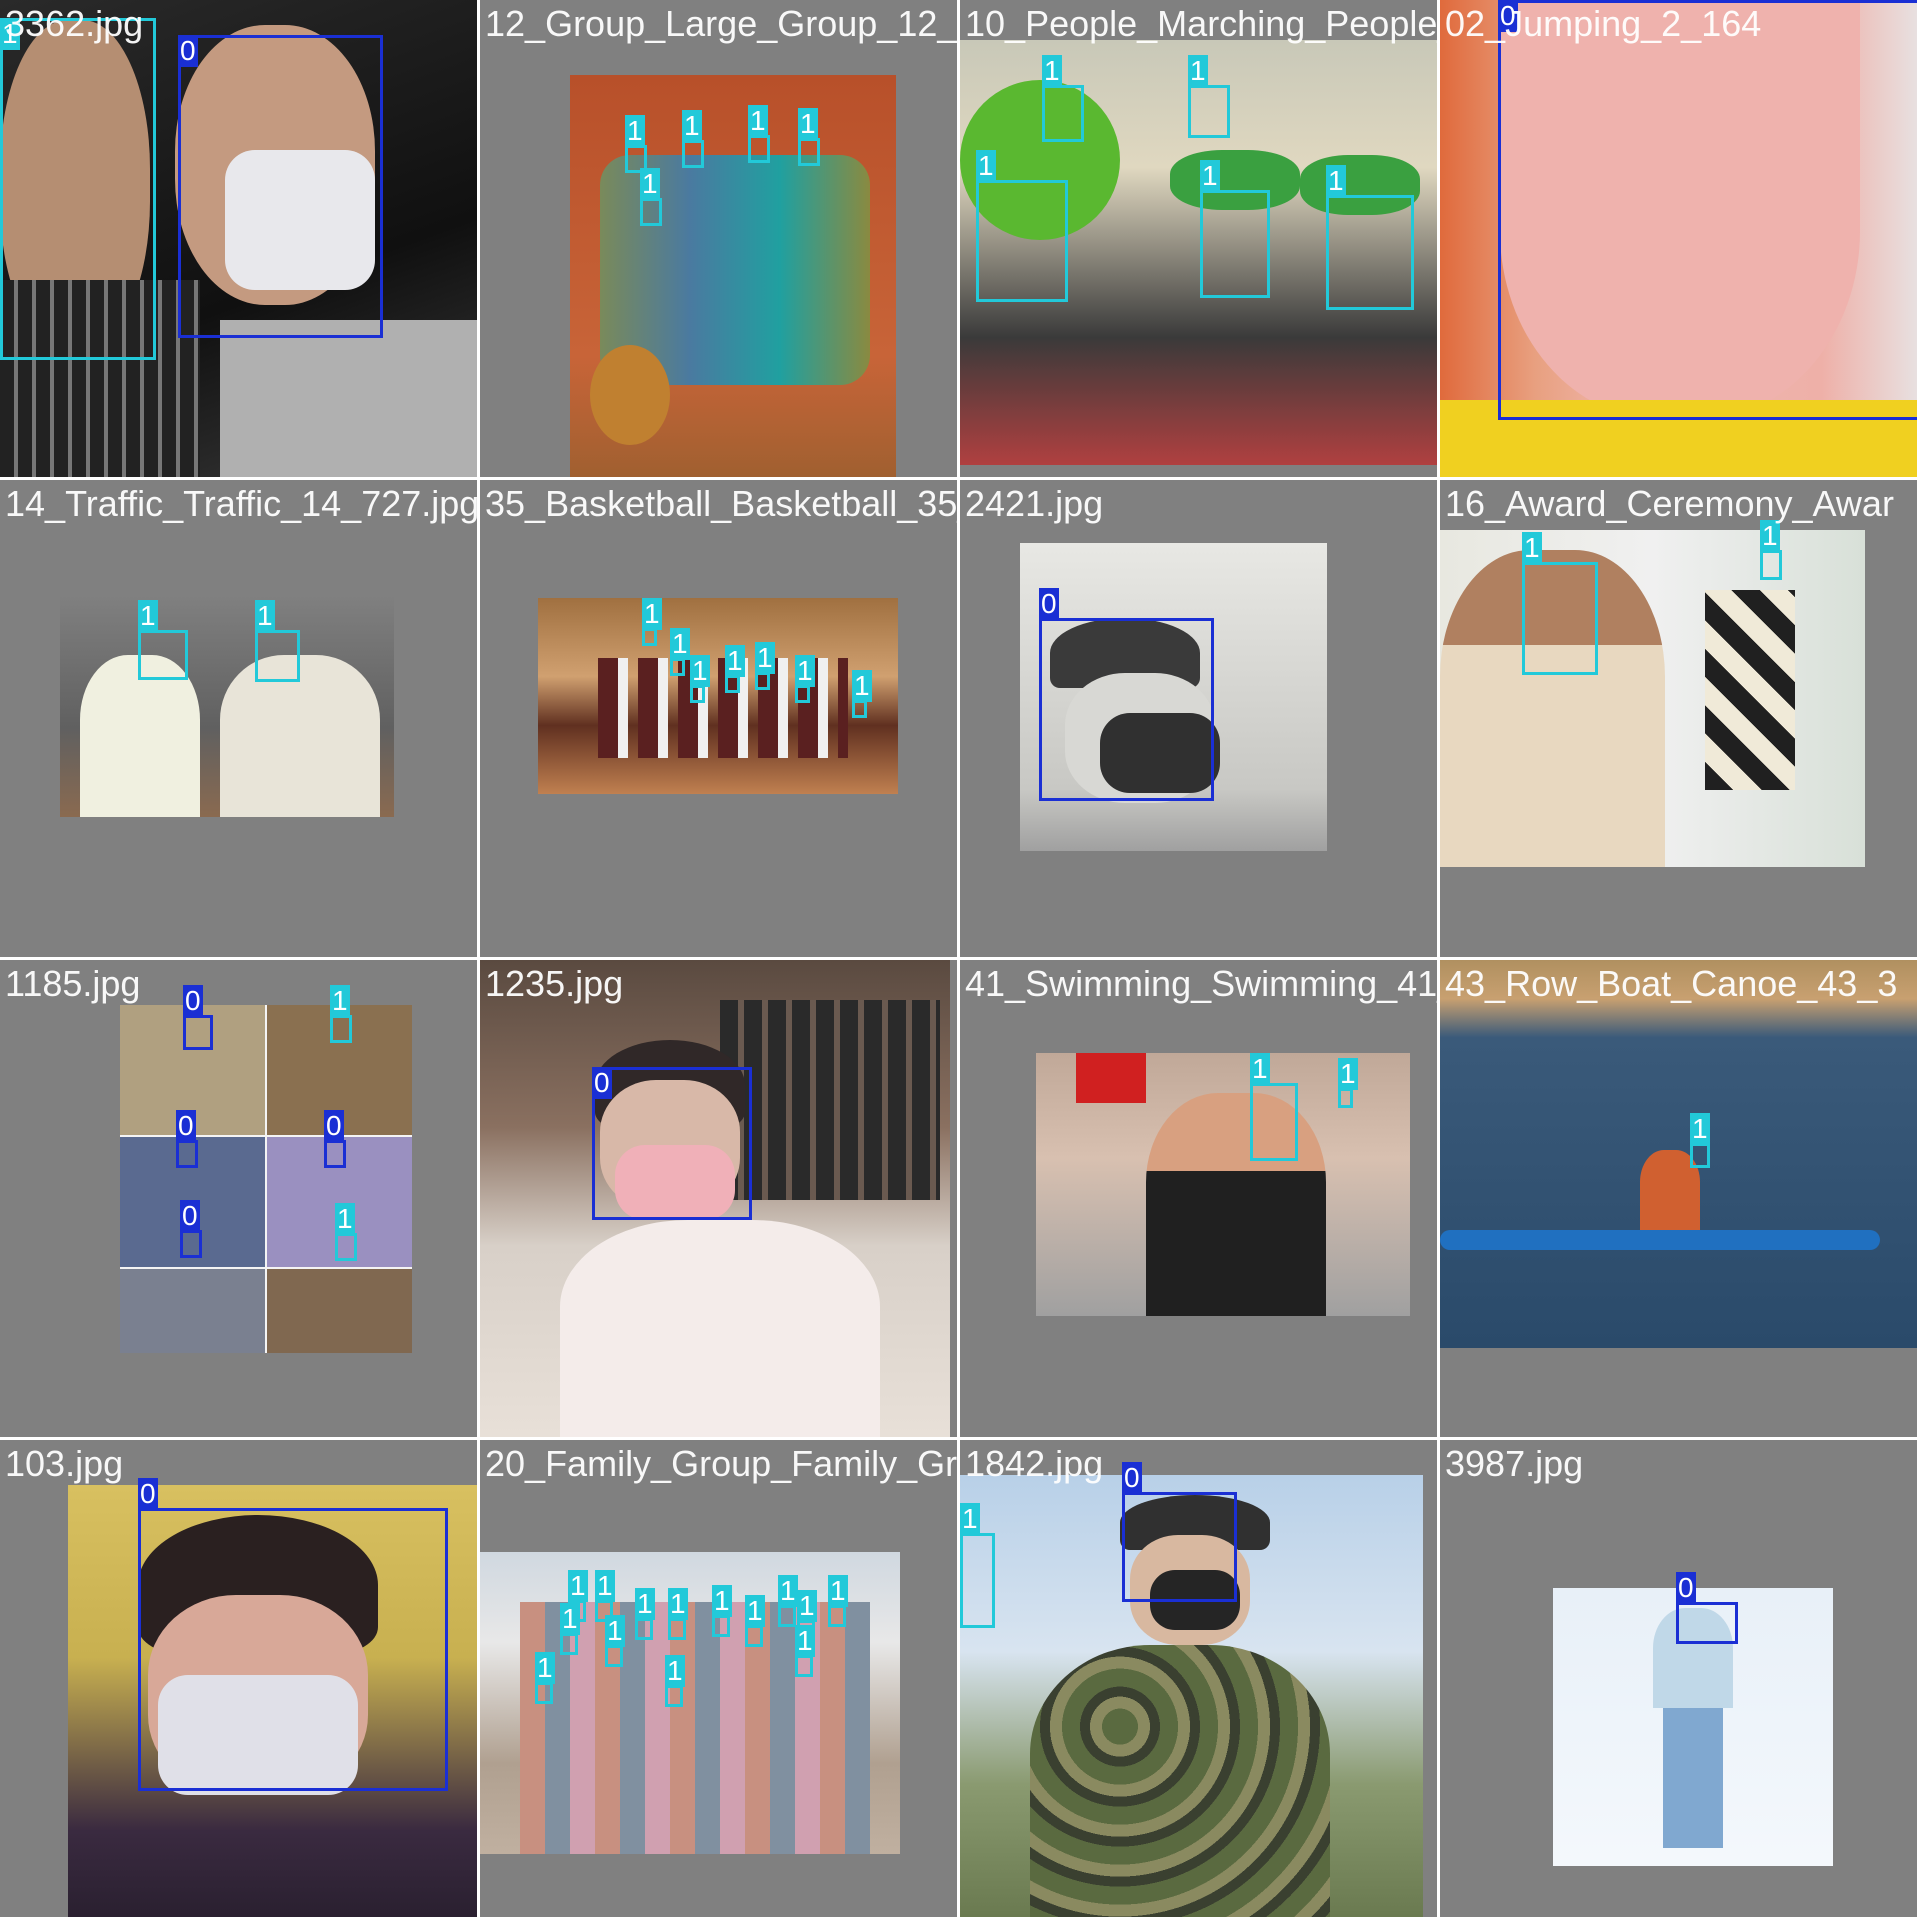 The height and width of the screenshot is (1920, 1920). I want to click on white-shirt, so click(720, 1328).